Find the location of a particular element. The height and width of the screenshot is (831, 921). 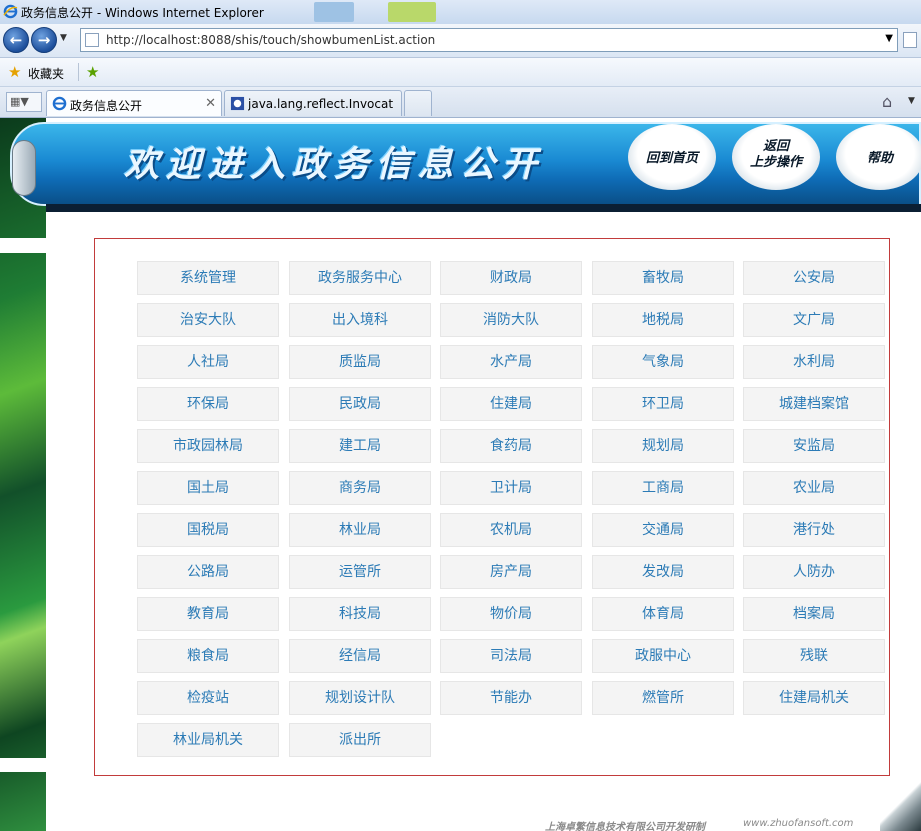

department-button: 建工局 is located at coordinates (360, 446).